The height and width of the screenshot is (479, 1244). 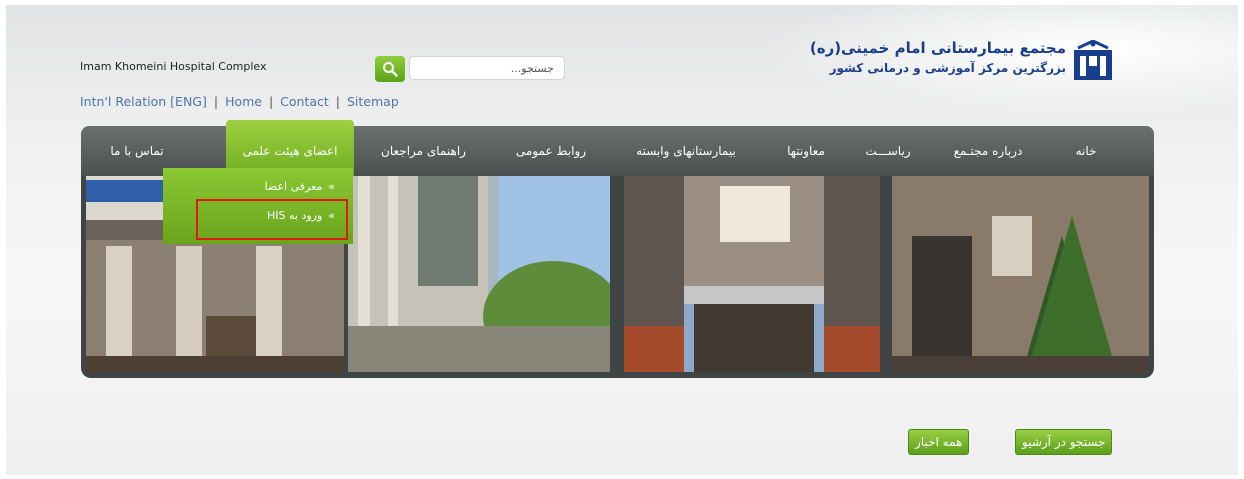 What do you see at coordinates (988, 151) in the screenshot?
I see `nav-item-about: درباره مجتـمع` at bounding box center [988, 151].